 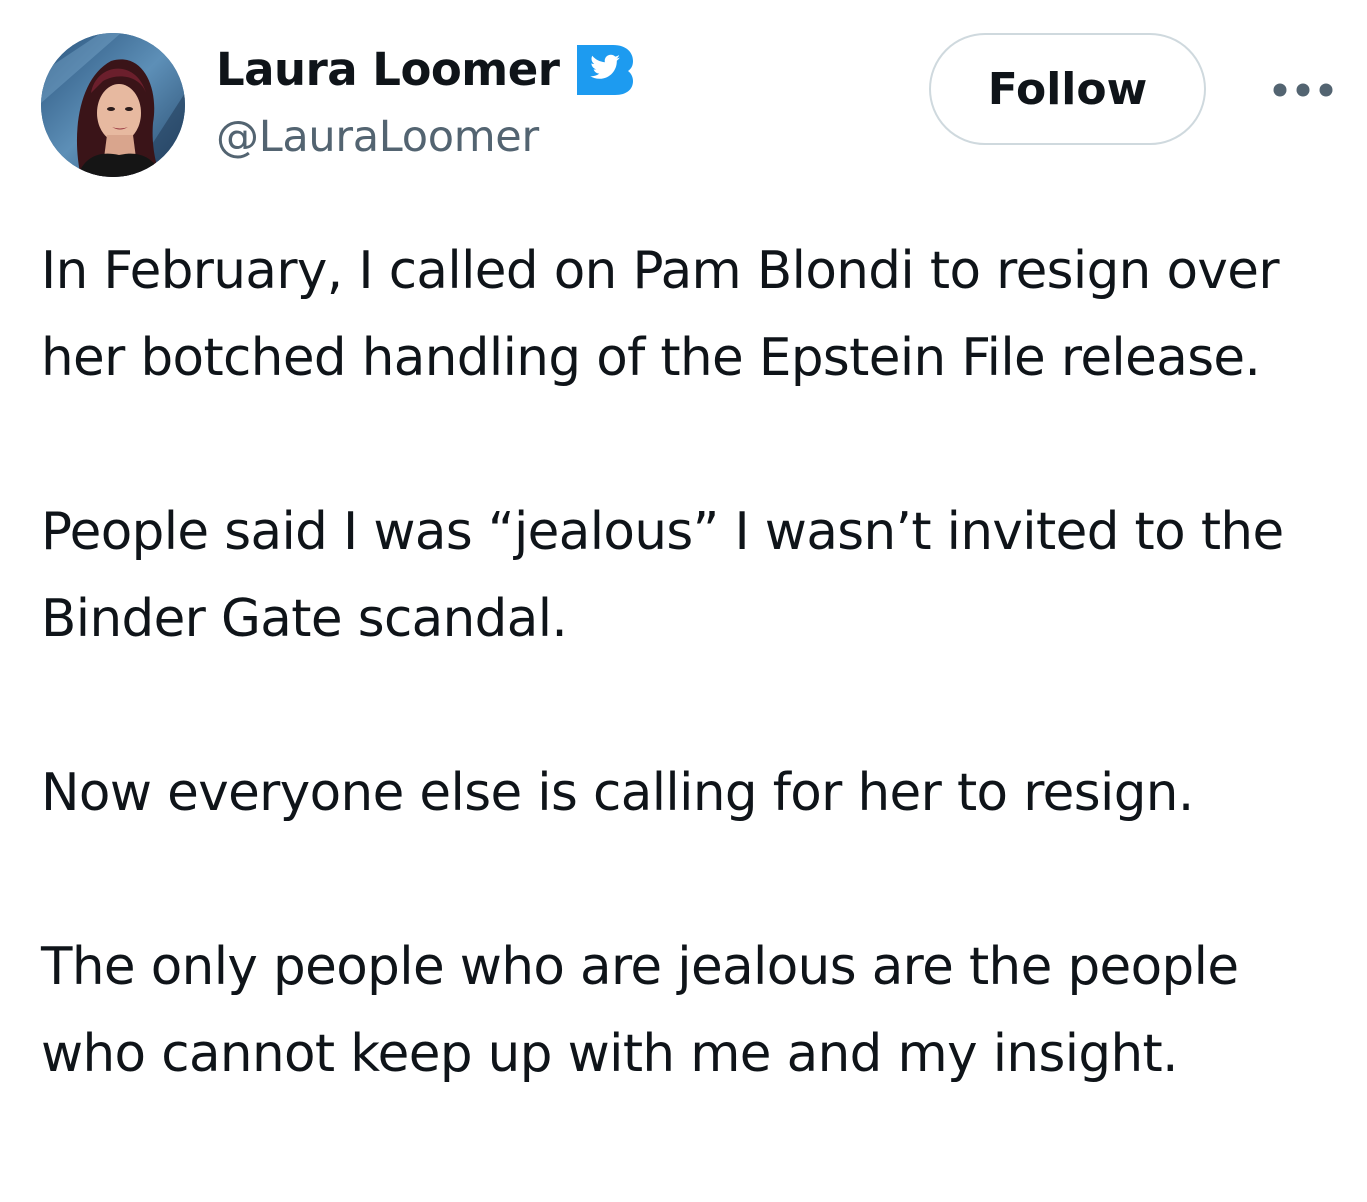 What do you see at coordinates (1067, 89) in the screenshot?
I see `follow-button: Follow` at bounding box center [1067, 89].